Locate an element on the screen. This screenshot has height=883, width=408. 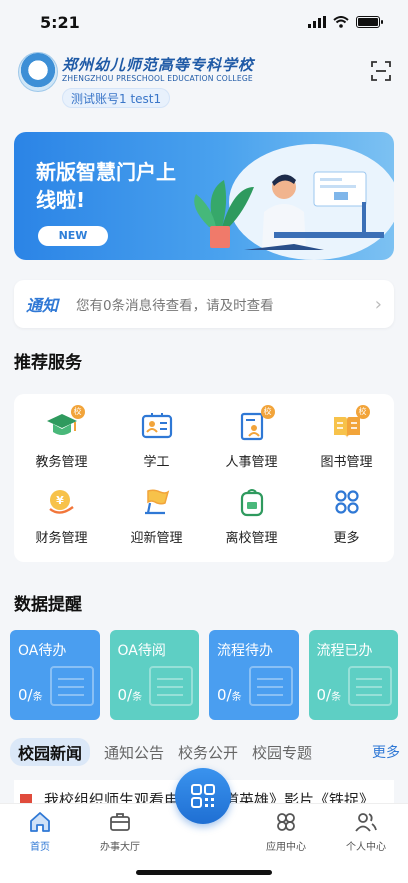
bottom-tabbar: 首页 办事大厅 应用中心 个人中心 is located at coordinates (204, 825).